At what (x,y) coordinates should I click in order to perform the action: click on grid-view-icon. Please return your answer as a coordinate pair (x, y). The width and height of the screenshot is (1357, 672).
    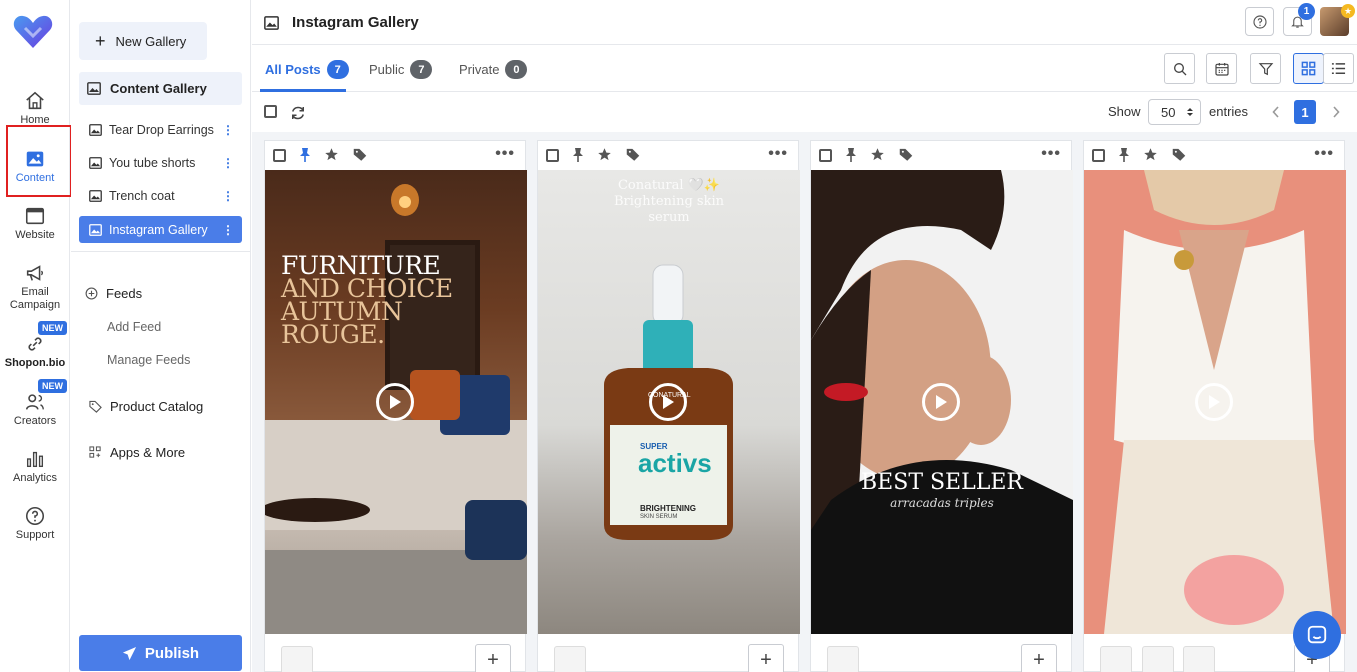
    Looking at the image, I should click on (1308, 68).